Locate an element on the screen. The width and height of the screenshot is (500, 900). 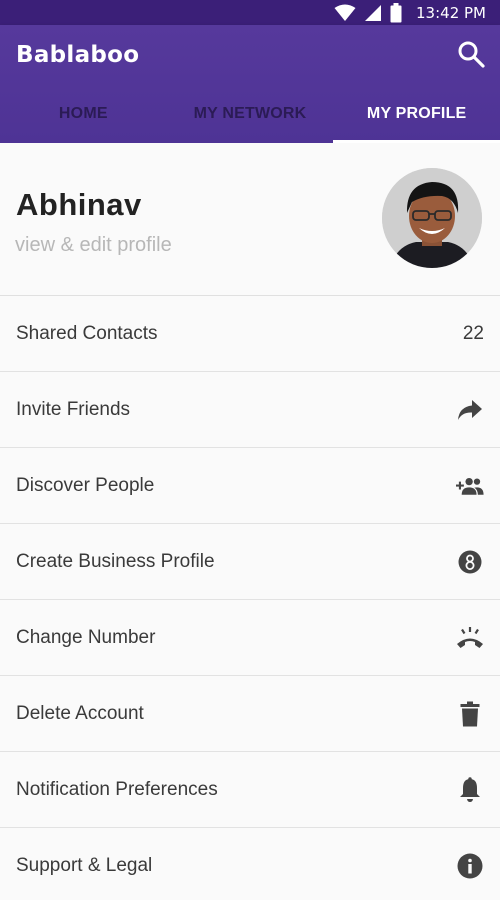
search-button is located at coordinates (471, 54).